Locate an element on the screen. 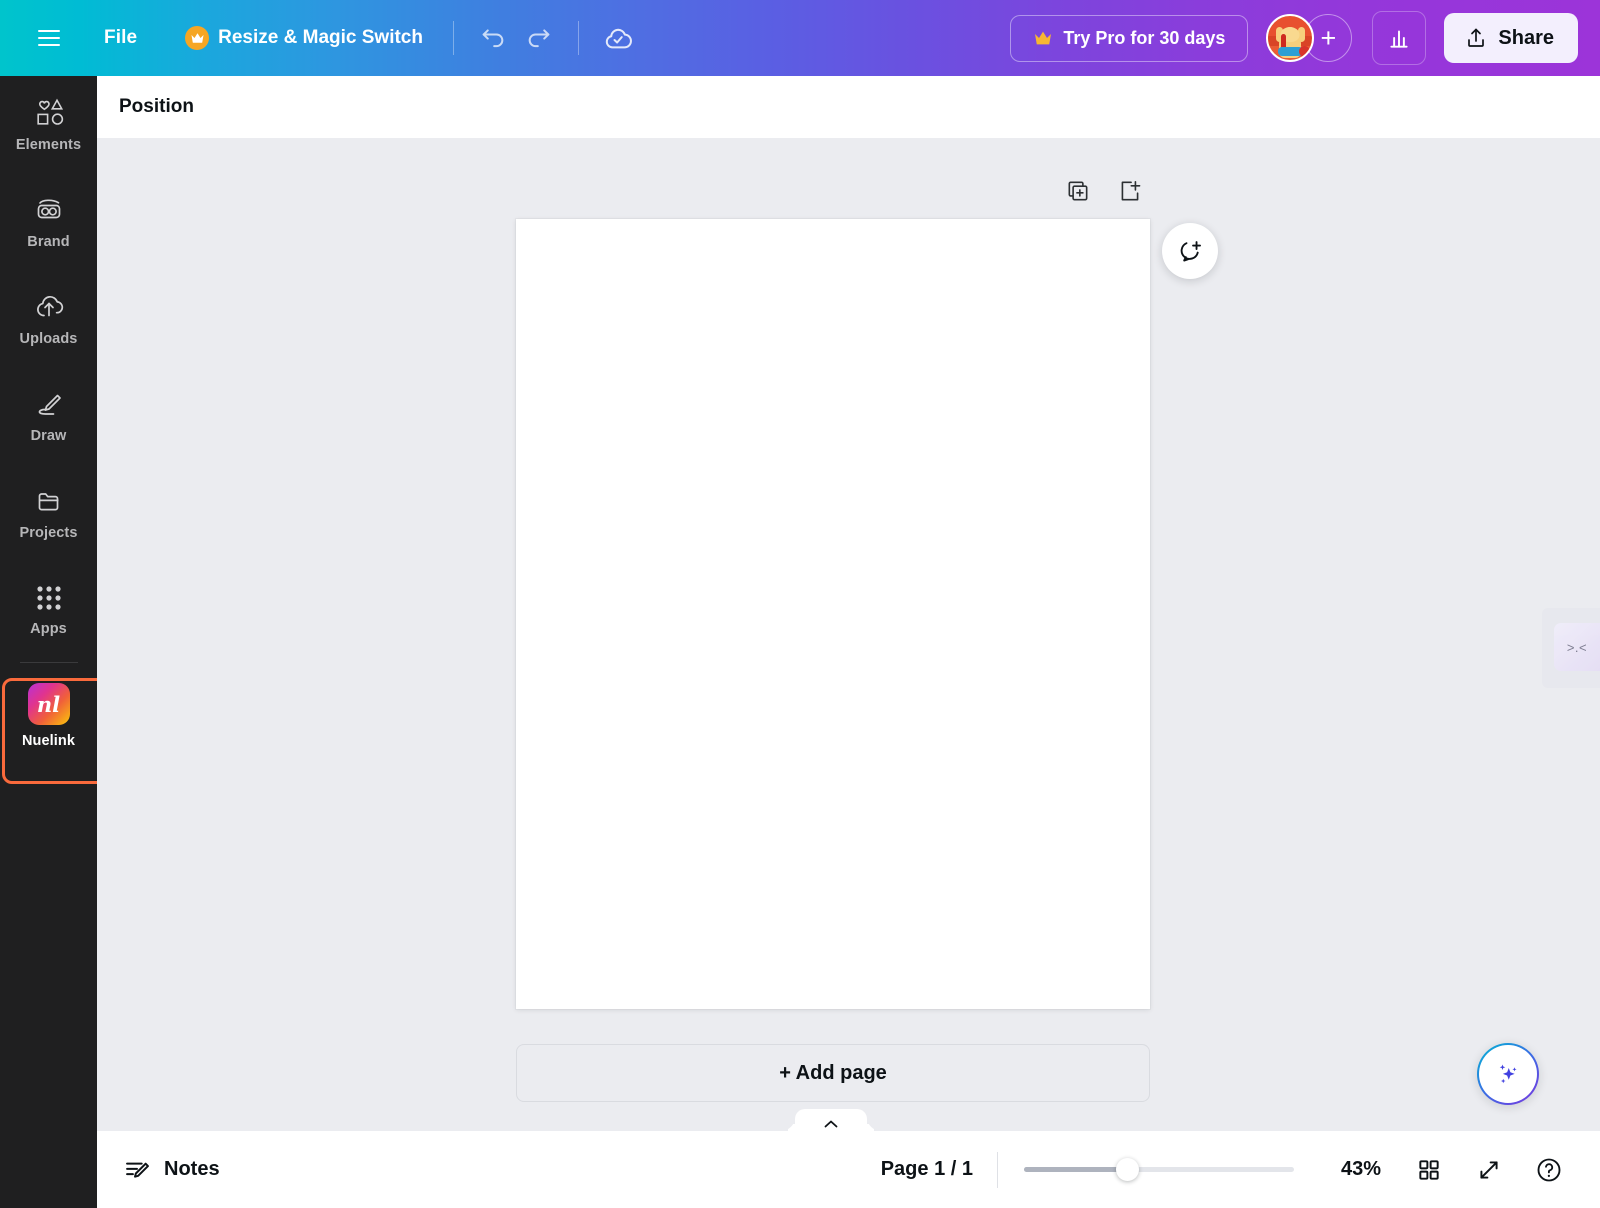  share-button: Share is located at coordinates (1511, 38).